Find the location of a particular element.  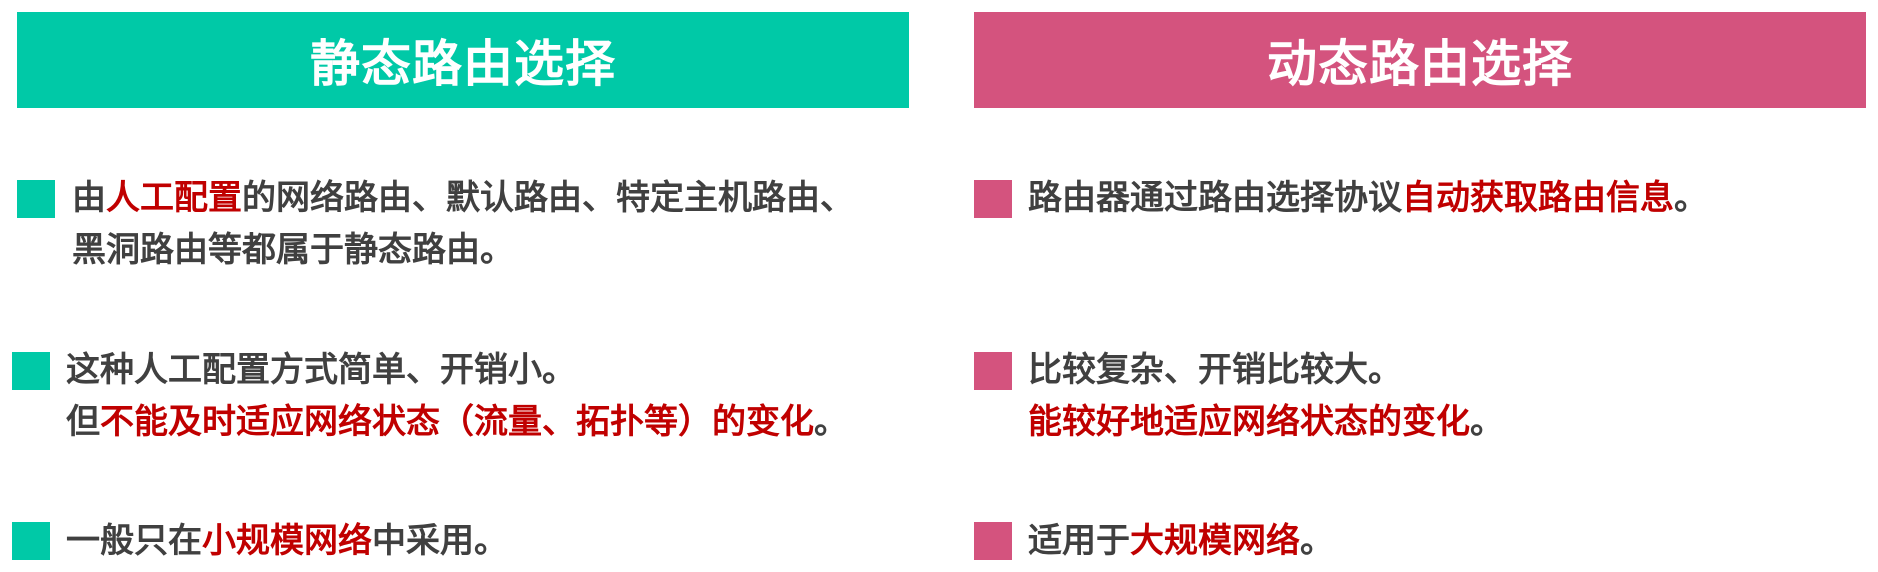

text-segment: 由 is located at coordinates (89, 198).